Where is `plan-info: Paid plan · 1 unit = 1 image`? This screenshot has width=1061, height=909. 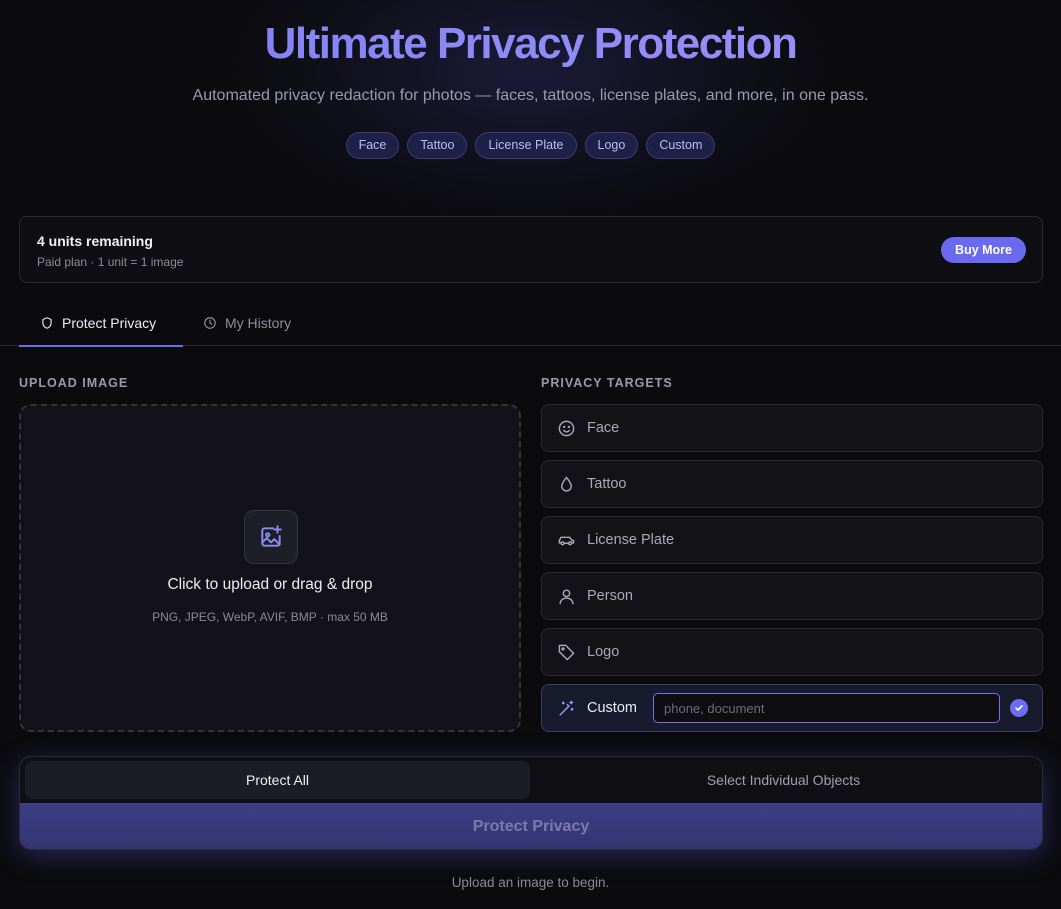
plan-info: Paid plan · 1 unit = 1 image is located at coordinates (110, 262).